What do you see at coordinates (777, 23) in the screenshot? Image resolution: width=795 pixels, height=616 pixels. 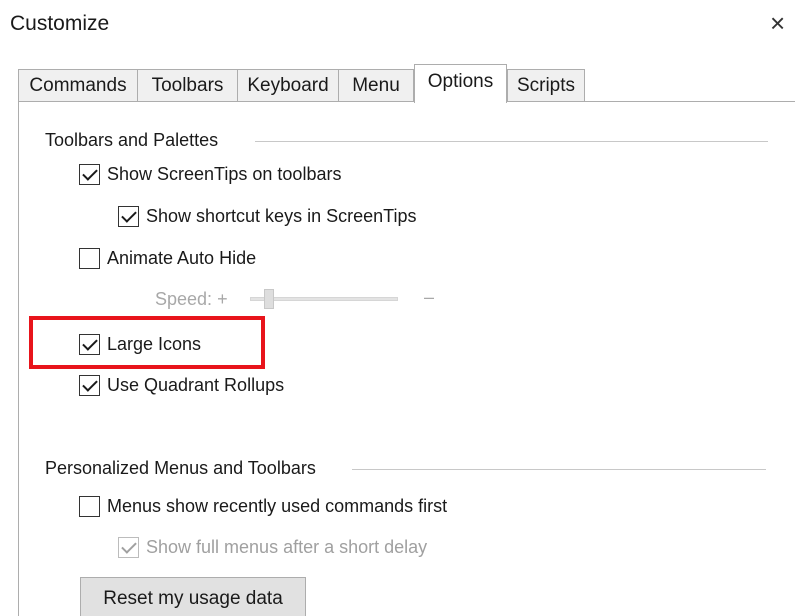 I see `close-icon: ×` at bounding box center [777, 23].